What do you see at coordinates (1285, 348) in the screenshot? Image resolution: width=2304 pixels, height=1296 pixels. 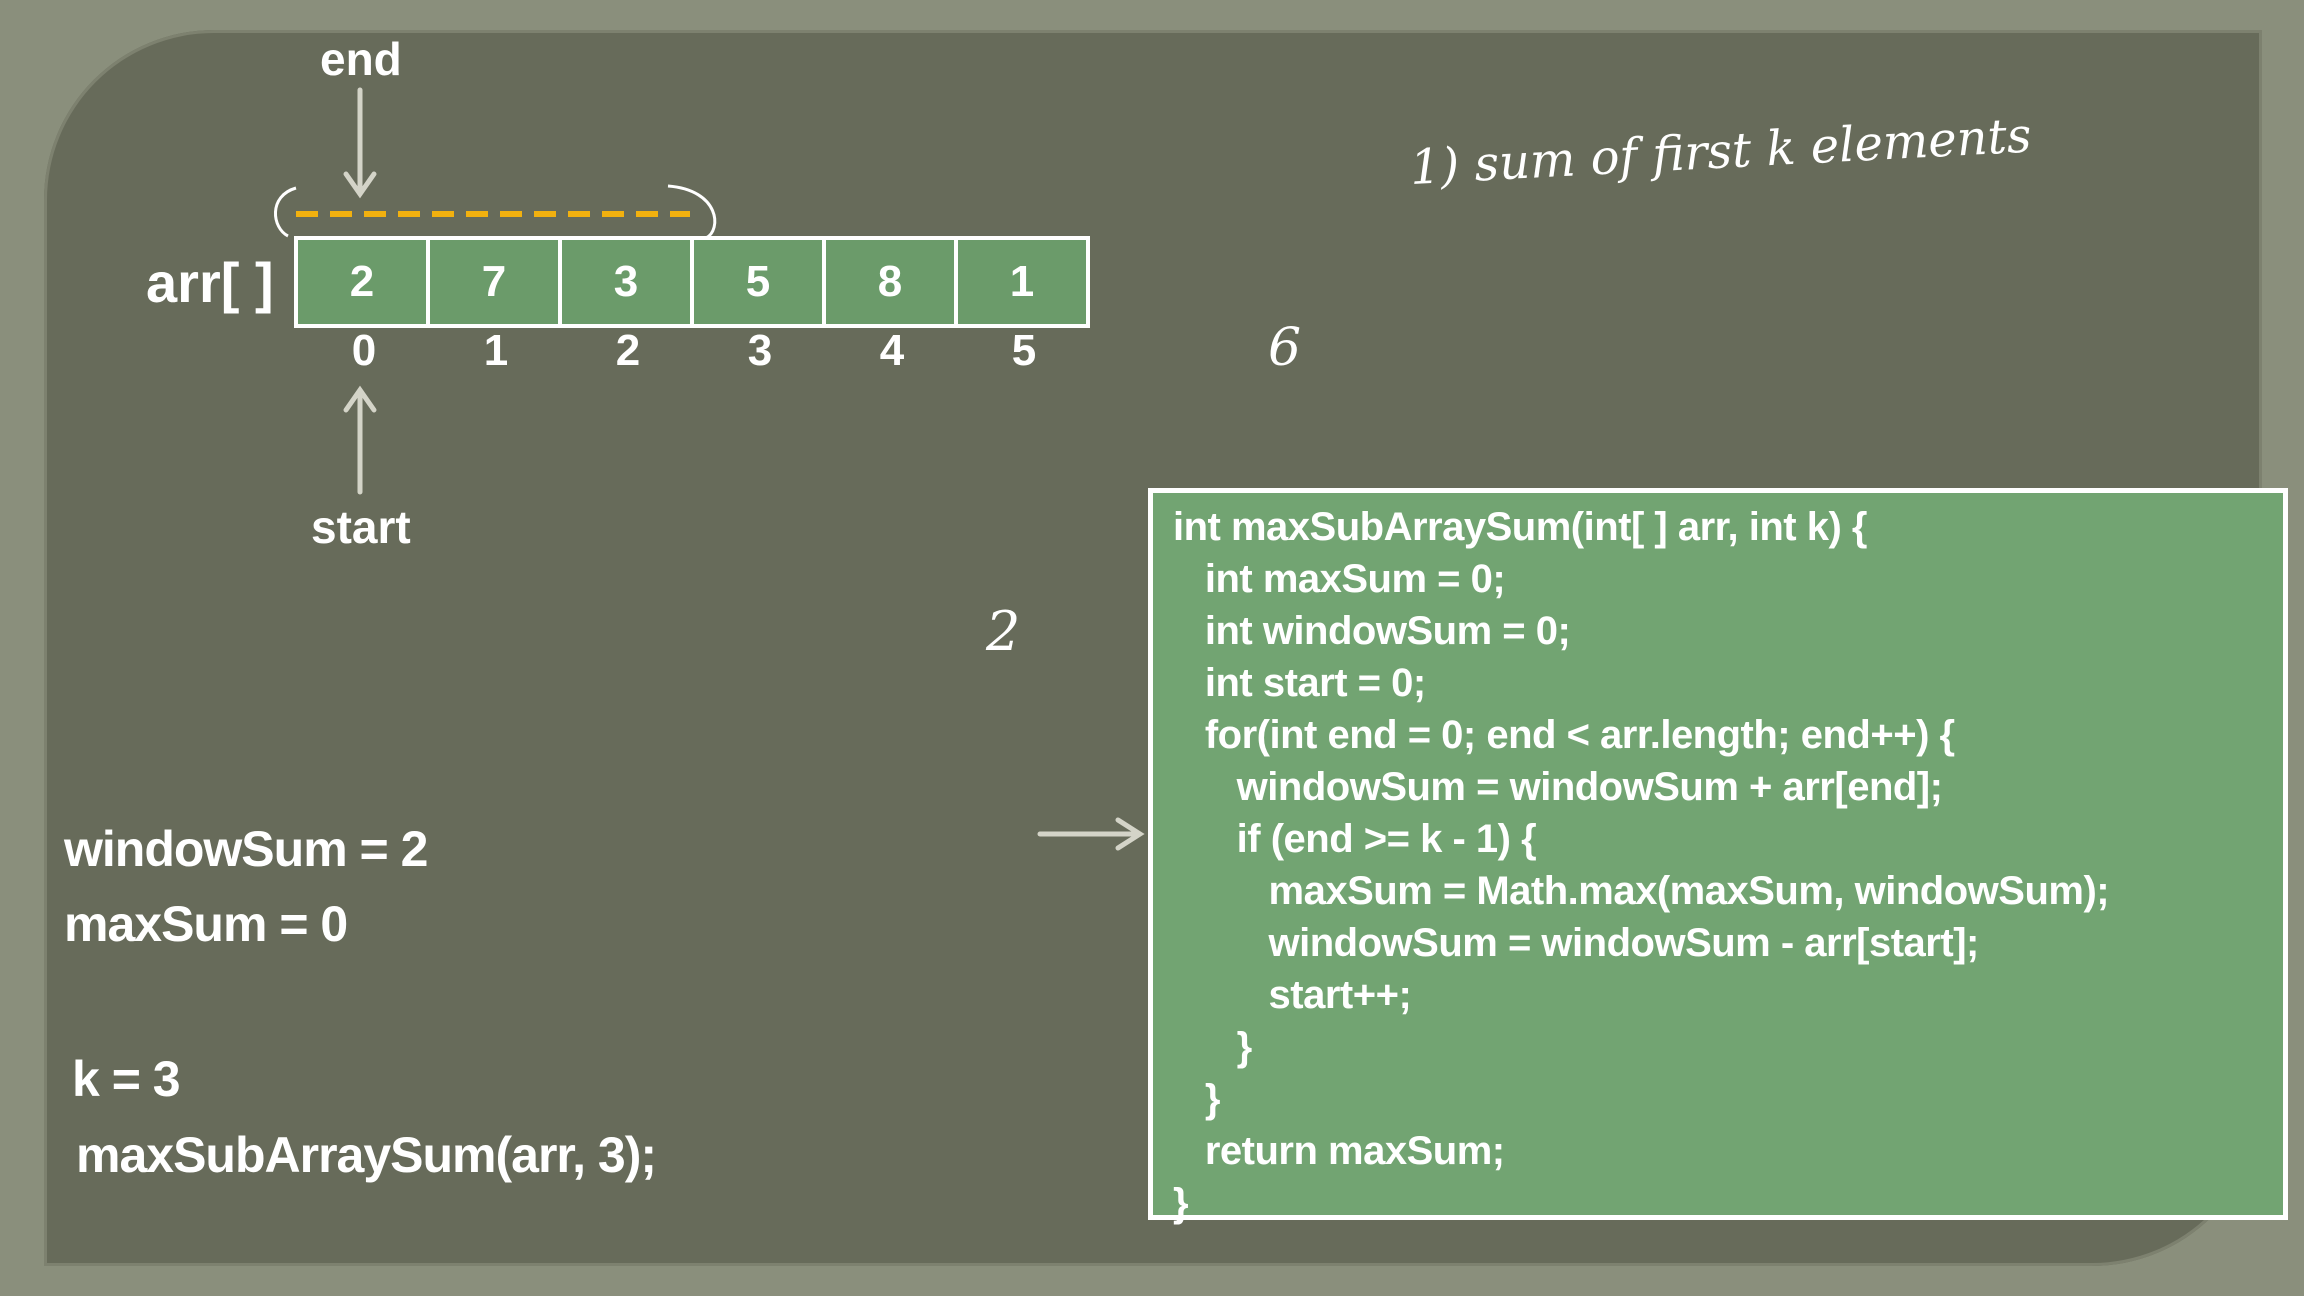 I see `handwritten-six: 6` at bounding box center [1285, 348].